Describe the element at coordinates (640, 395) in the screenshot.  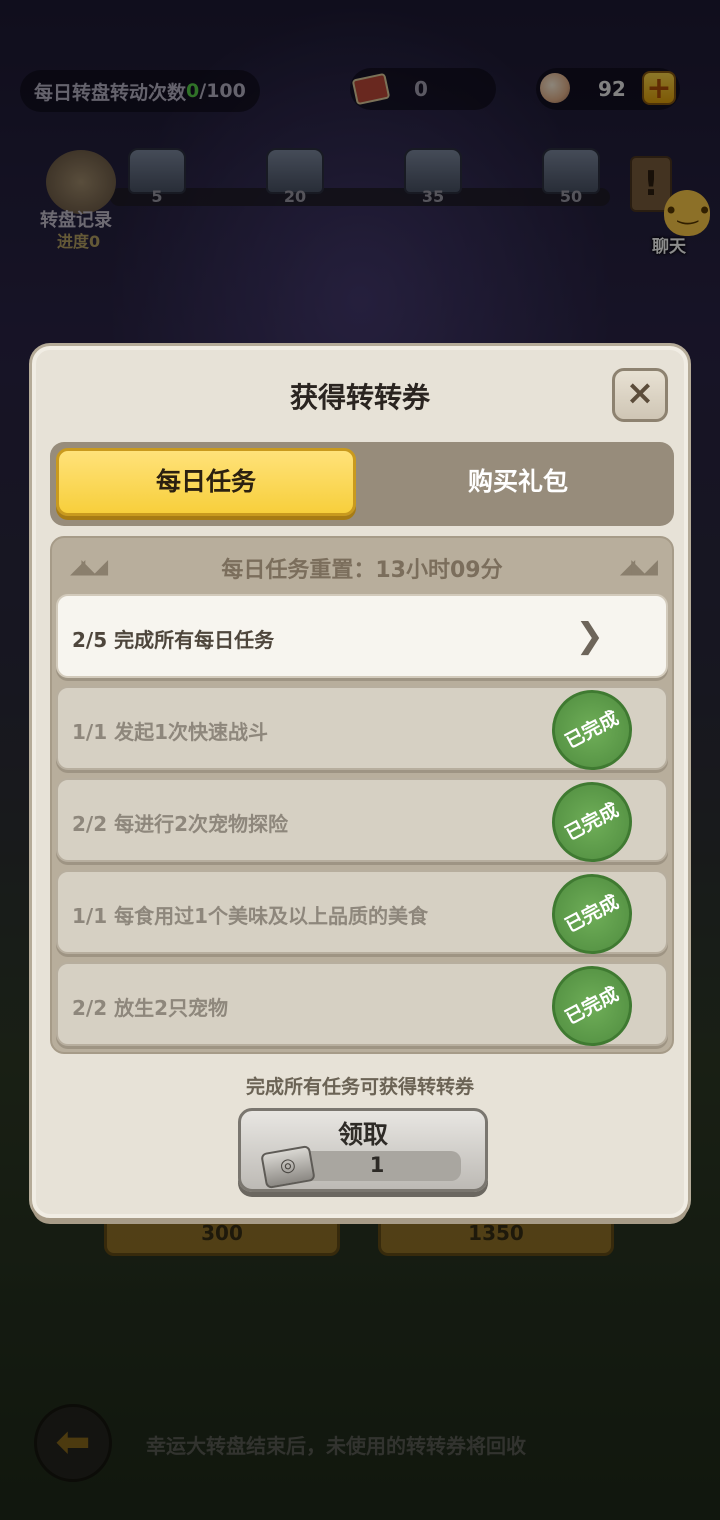
I see `close-icon: ×` at that location.